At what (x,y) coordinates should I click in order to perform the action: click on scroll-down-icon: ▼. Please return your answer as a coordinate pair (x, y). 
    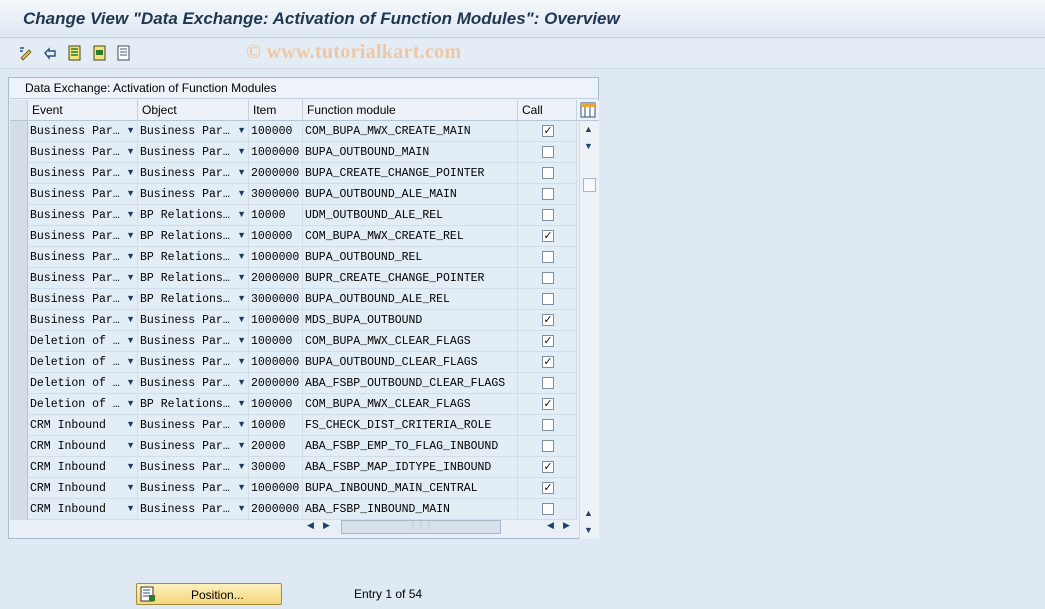
    Looking at the image, I should click on (588, 146).